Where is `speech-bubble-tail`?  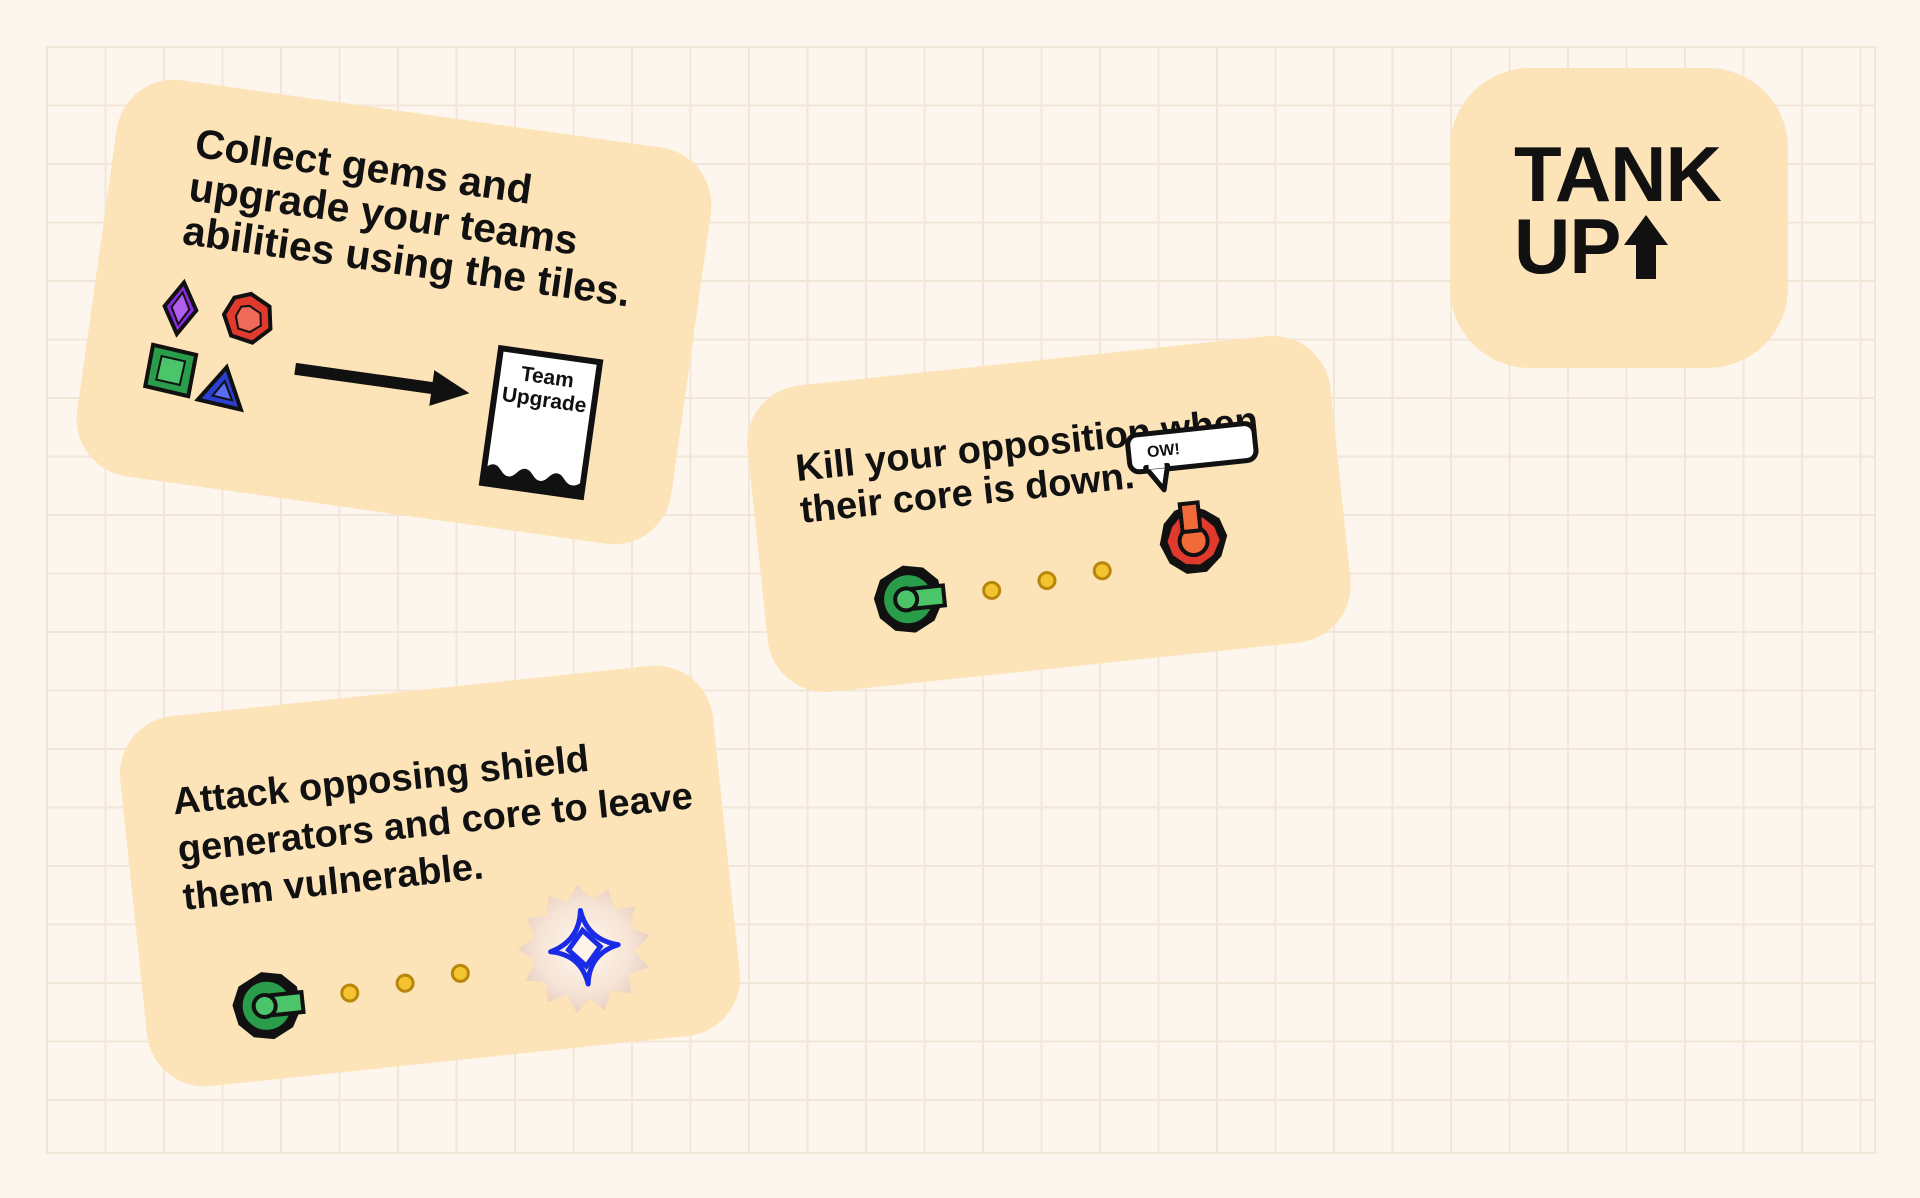 speech-bubble-tail is located at coordinates (1157, 476).